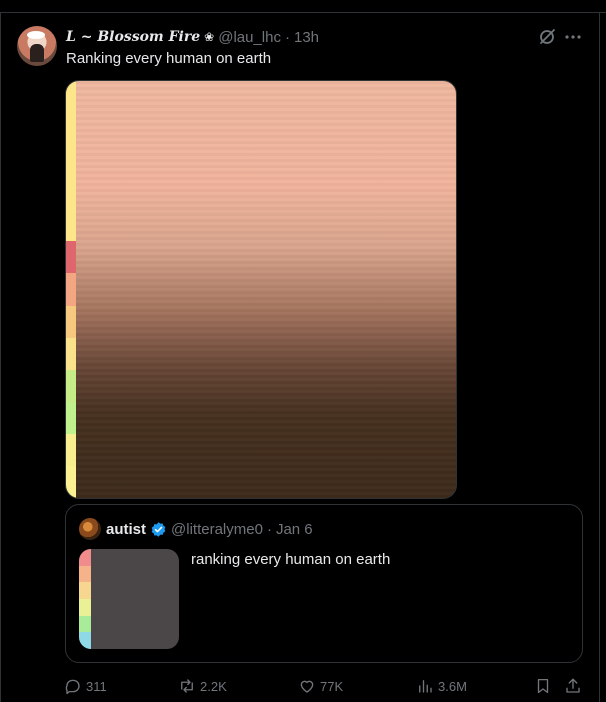 Image resolution: width=606 pixels, height=702 pixels. I want to click on frame-left-border, so click(0, 357).